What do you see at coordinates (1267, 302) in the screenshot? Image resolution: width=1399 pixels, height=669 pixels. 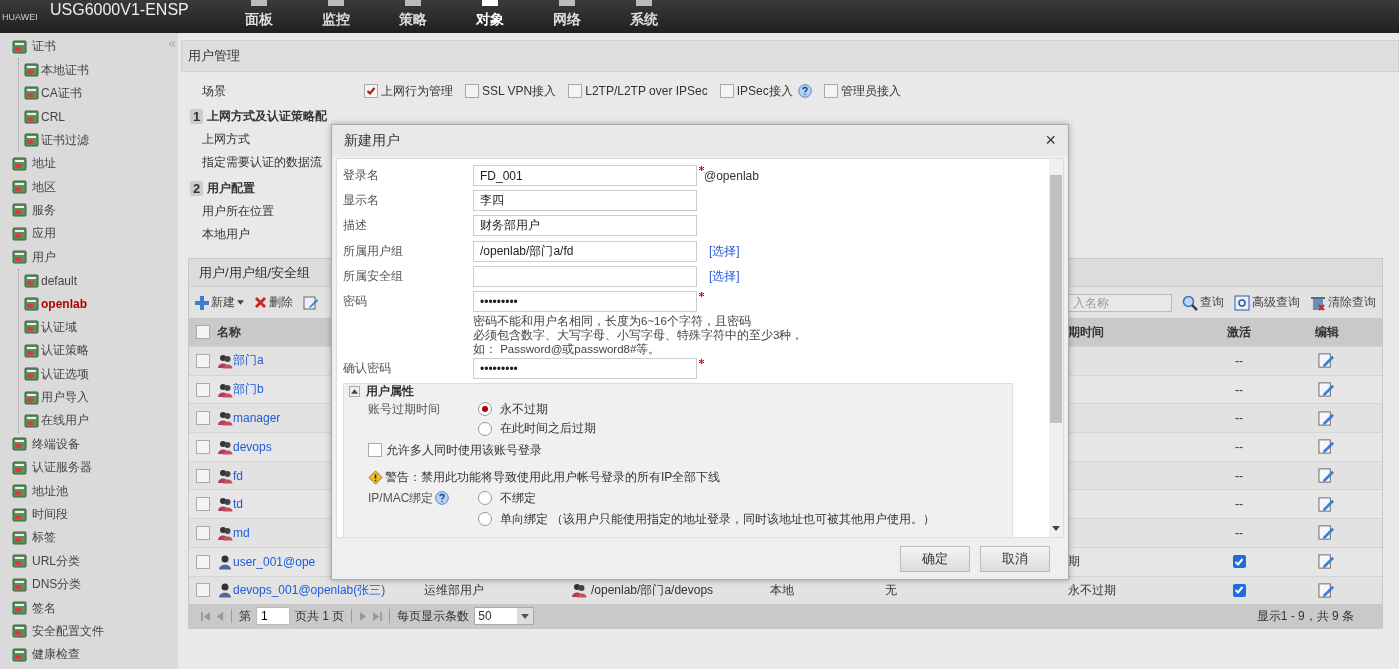 I see `advanced-query-button: 高级查询` at bounding box center [1267, 302].